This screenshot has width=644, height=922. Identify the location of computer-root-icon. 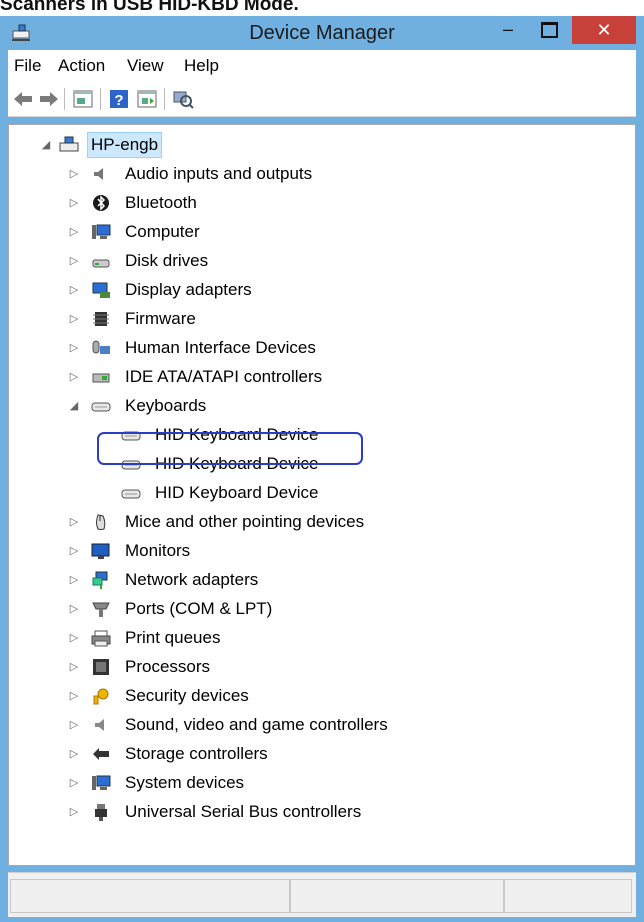
(69, 144).